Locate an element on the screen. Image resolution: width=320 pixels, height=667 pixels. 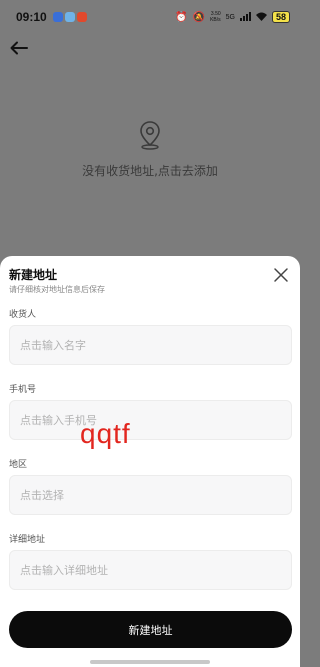
back-button is located at coordinates (19, 48).